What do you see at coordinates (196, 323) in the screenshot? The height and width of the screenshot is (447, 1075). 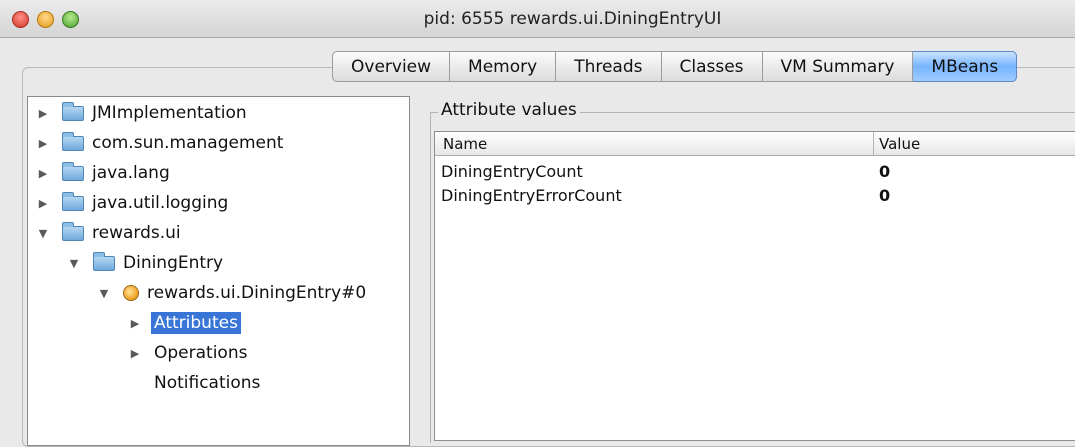 I see `tree-node-label-selected: Attributes` at bounding box center [196, 323].